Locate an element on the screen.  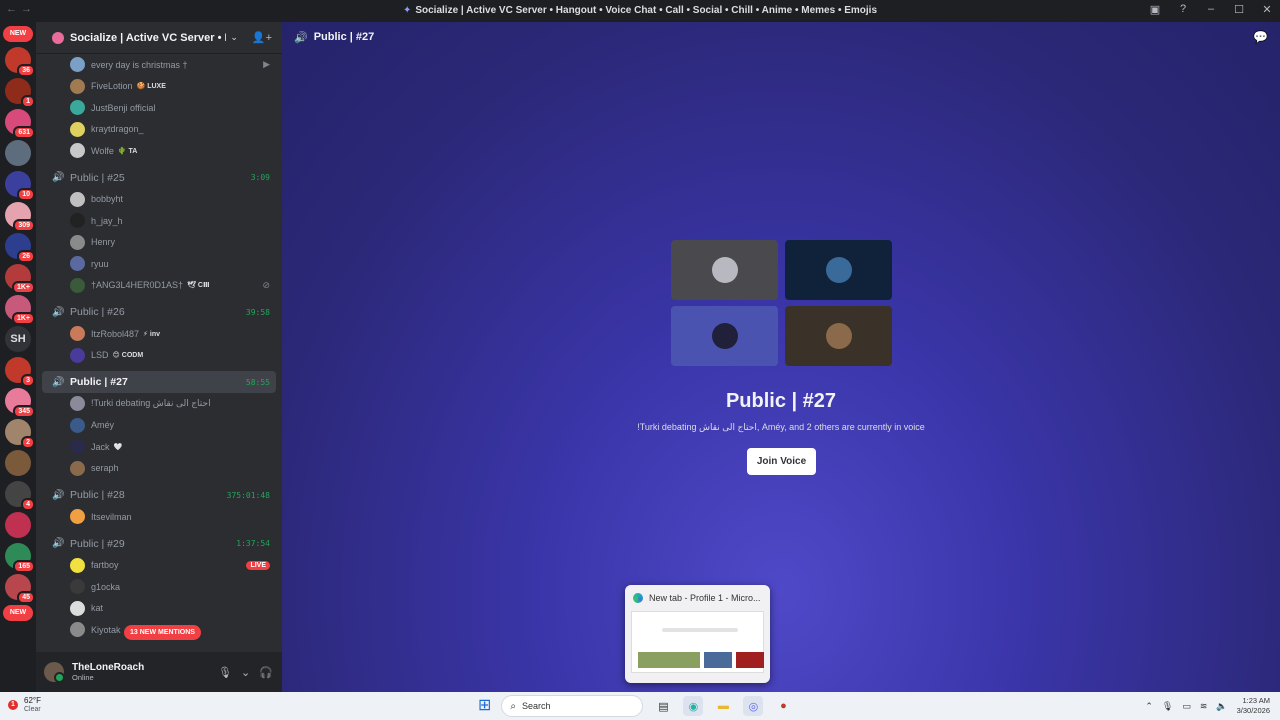
username: JustBenji official is located at coordinates (123, 107).